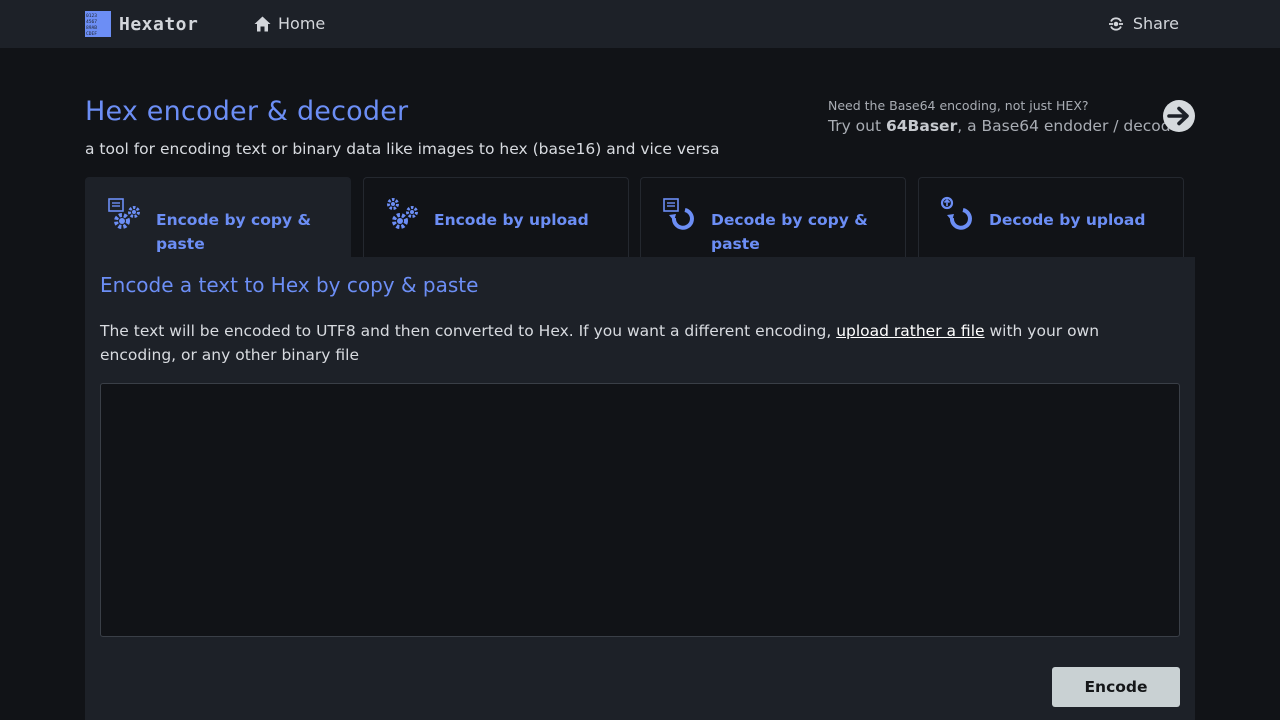 Image resolution: width=1280 pixels, height=720 pixels. What do you see at coordinates (289, 285) in the screenshot?
I see `panel-title: Encode a text to Hex by copy & paste` at bounding box center [289, 285].